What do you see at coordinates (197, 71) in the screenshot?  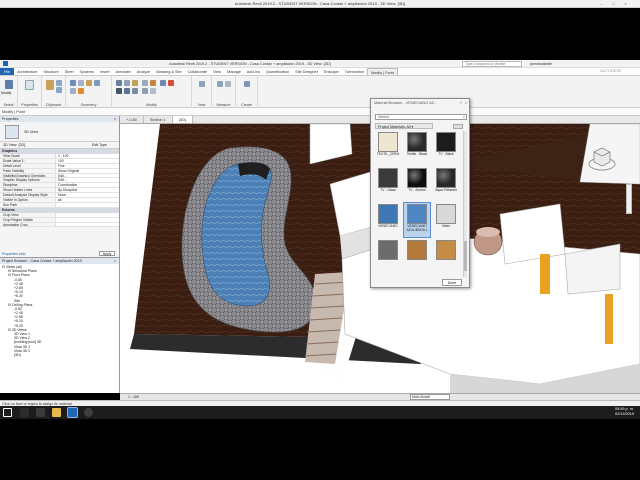 I see `tab-collaborate: Collaborate` at bounding box center [197, 71].